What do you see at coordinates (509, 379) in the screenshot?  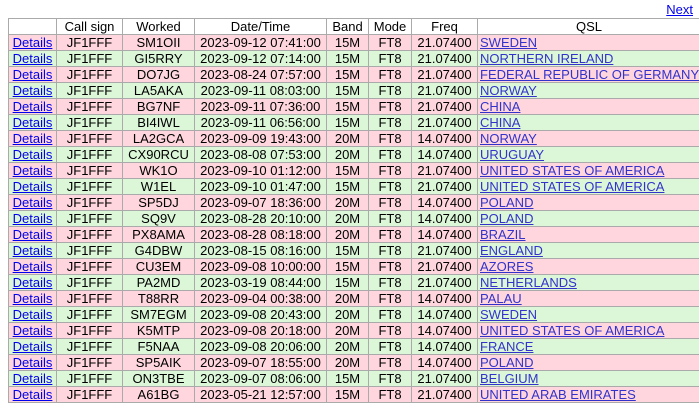 I see `qsl-country-link: BELGIUM` at bounding box center [509, 379].